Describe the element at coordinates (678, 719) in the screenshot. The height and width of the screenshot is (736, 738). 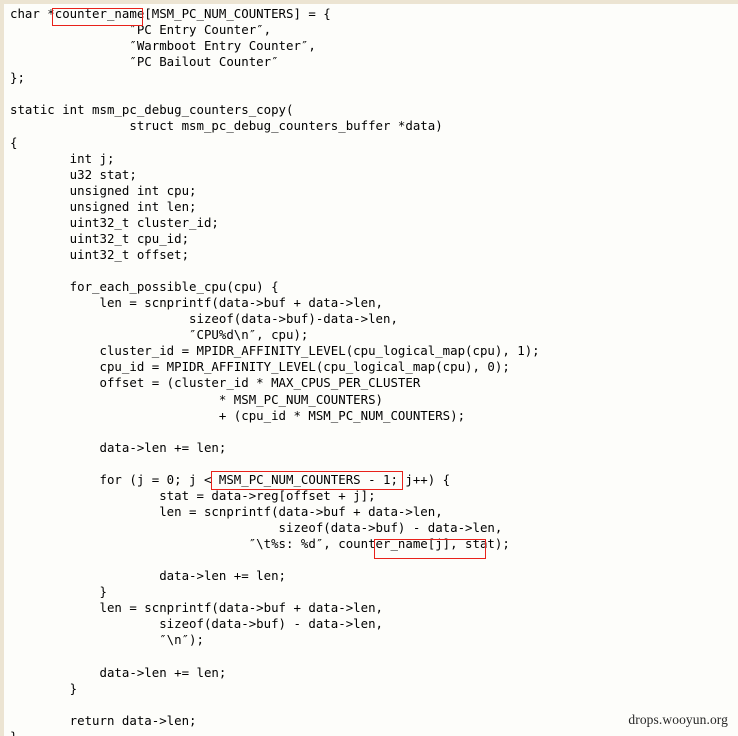
I see `watermark-text: drops.wooyun.org` at that location.